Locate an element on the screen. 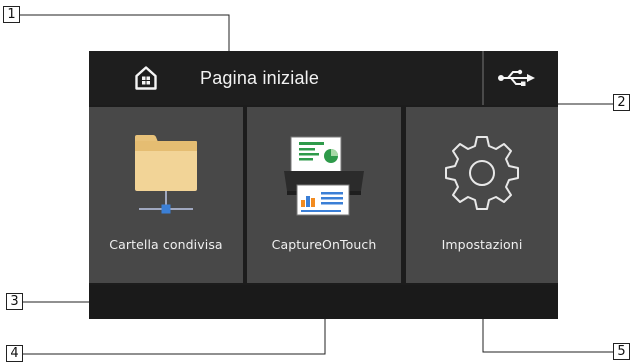 The height and width of the screenshot is (364, 634). tile-shared-folder: Cartella condivisa is located at coordinates (166, 195).